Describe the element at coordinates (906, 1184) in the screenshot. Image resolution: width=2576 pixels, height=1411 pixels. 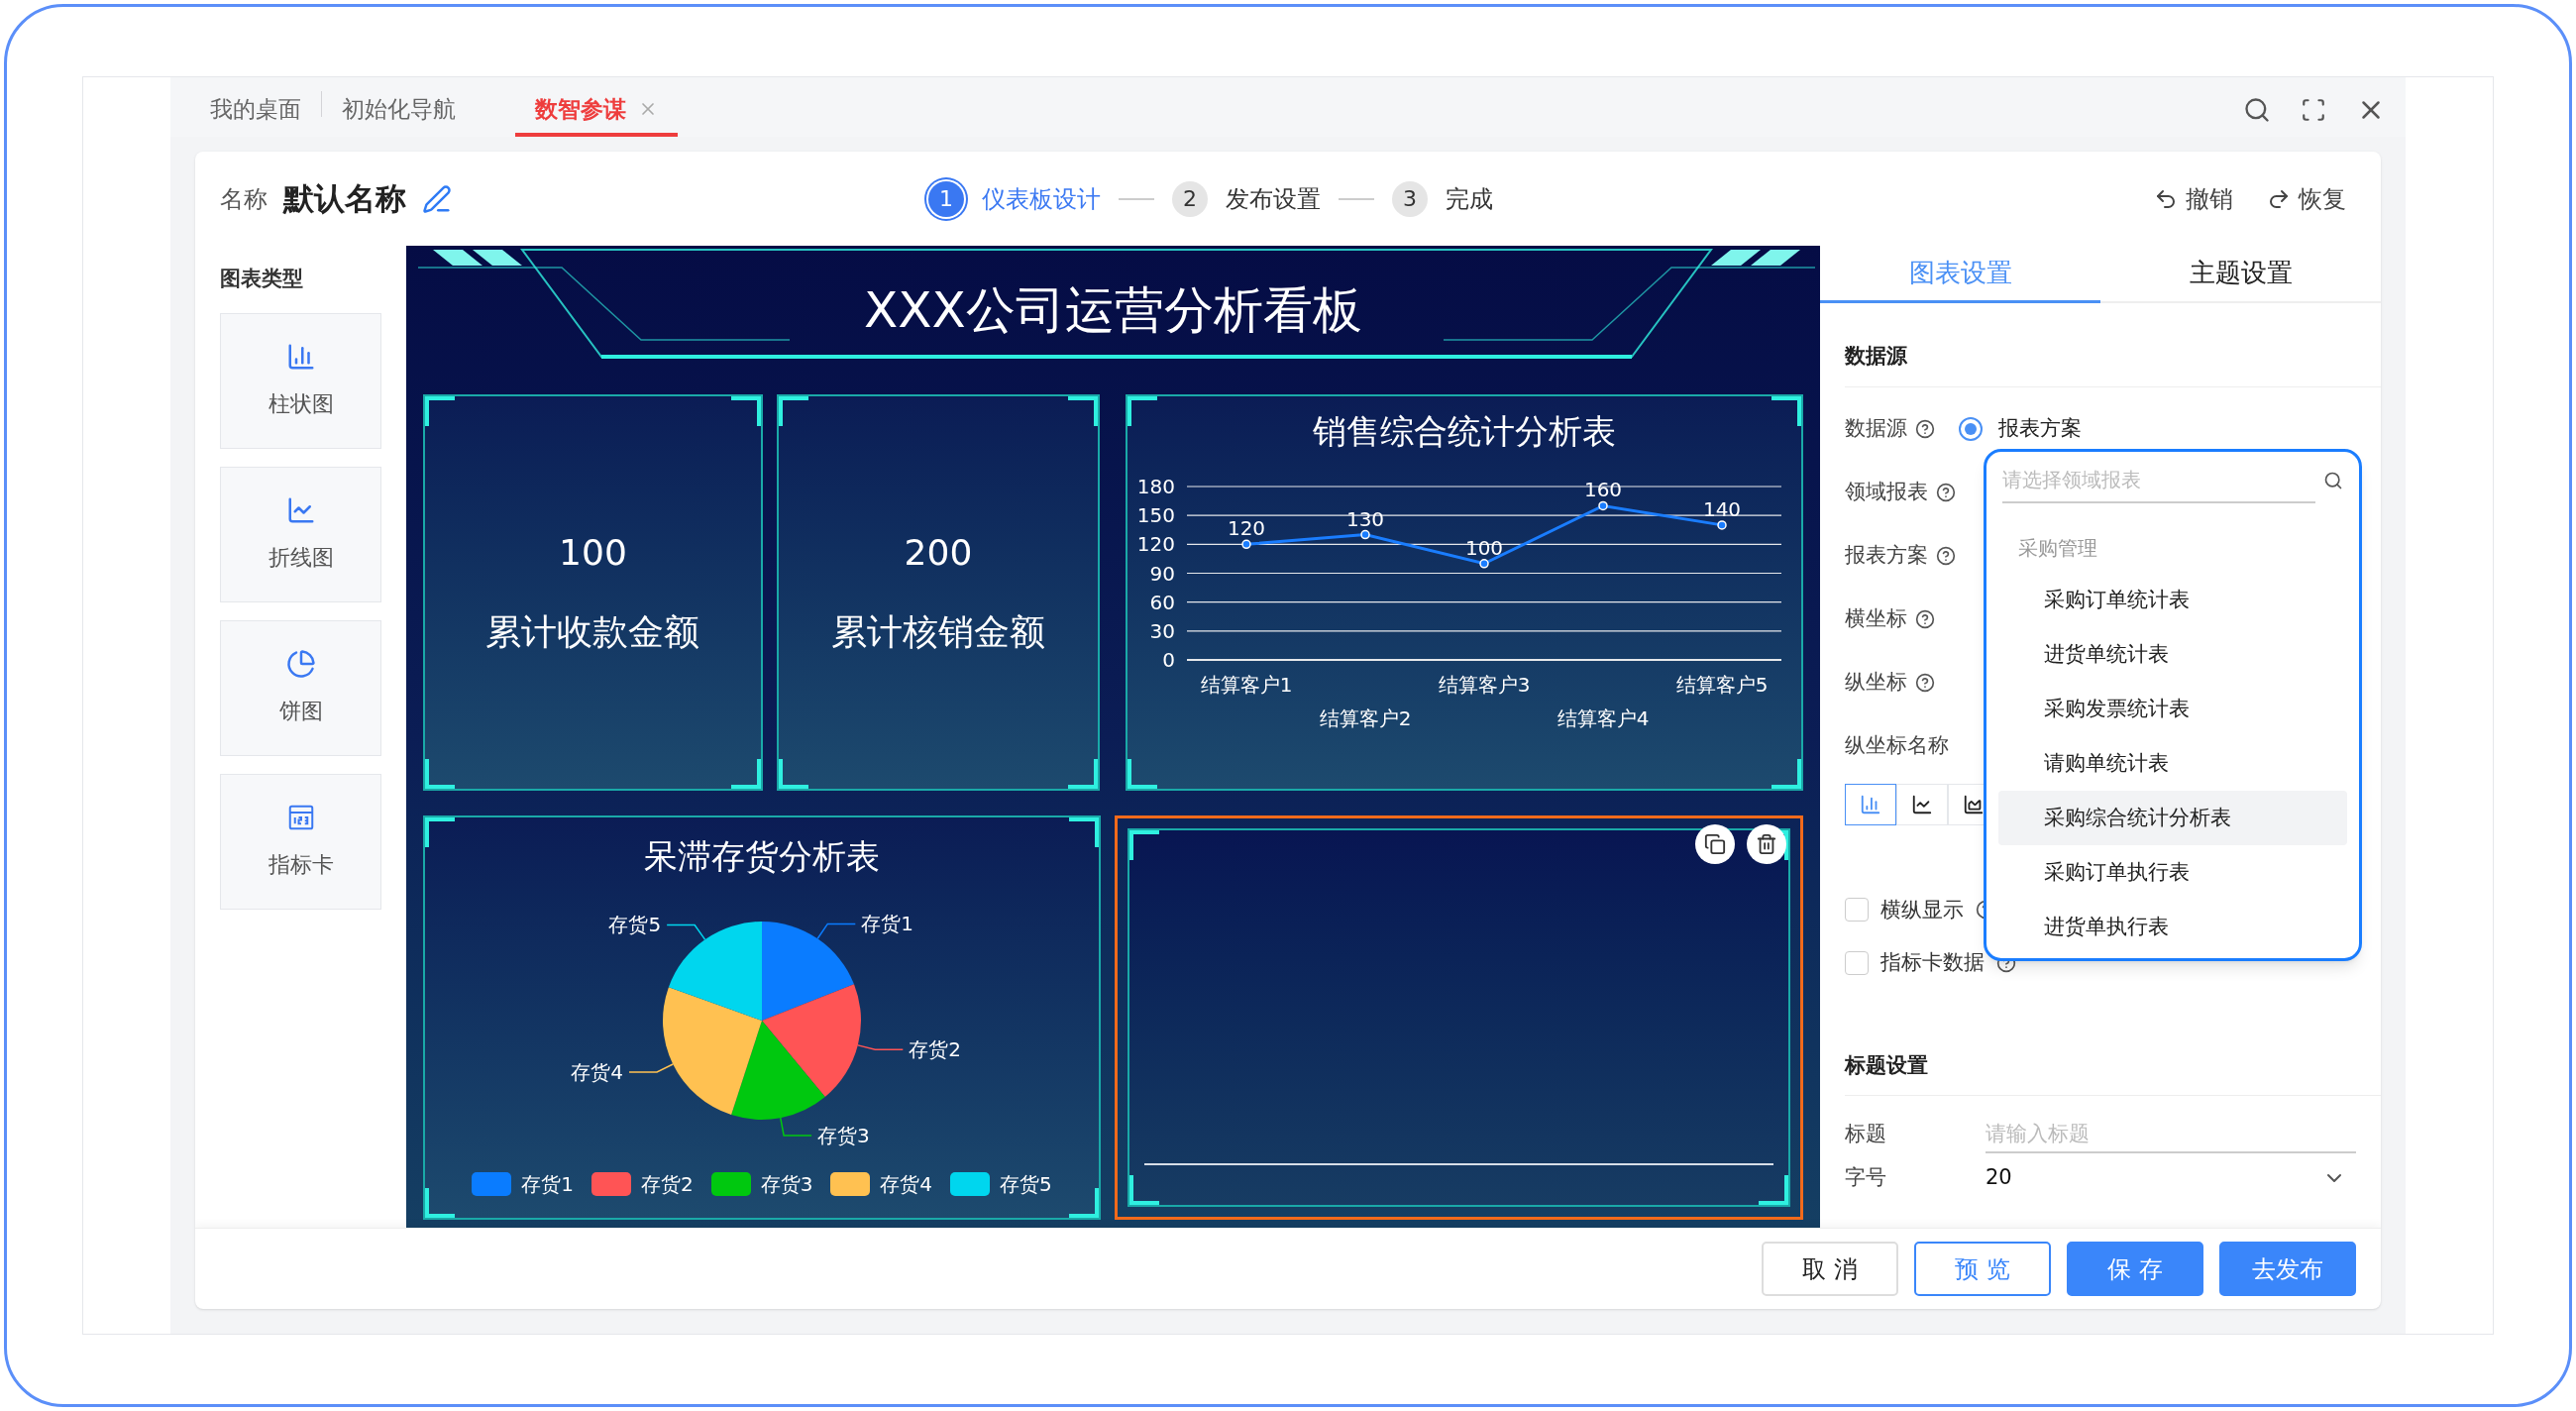
I see `legend-label: 存货4` at that location.